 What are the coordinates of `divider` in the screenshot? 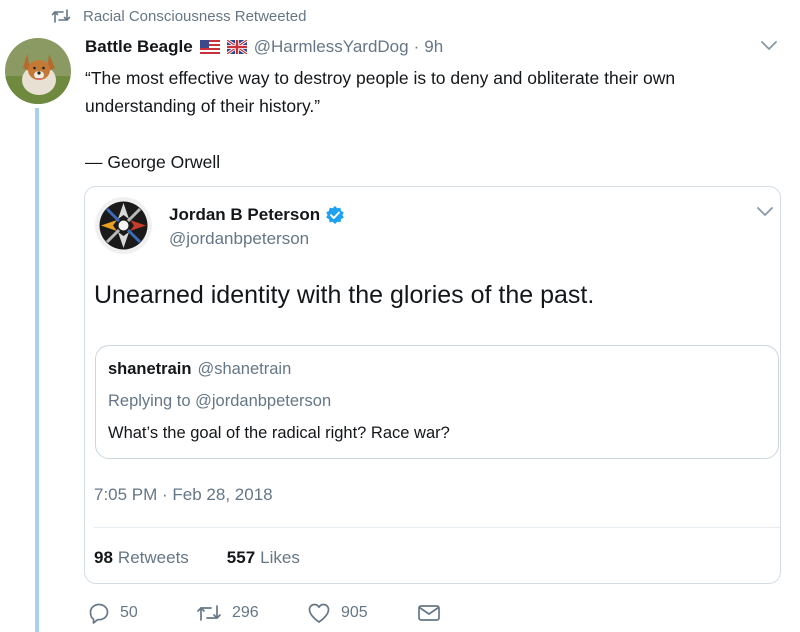 It's located at (437, 527).